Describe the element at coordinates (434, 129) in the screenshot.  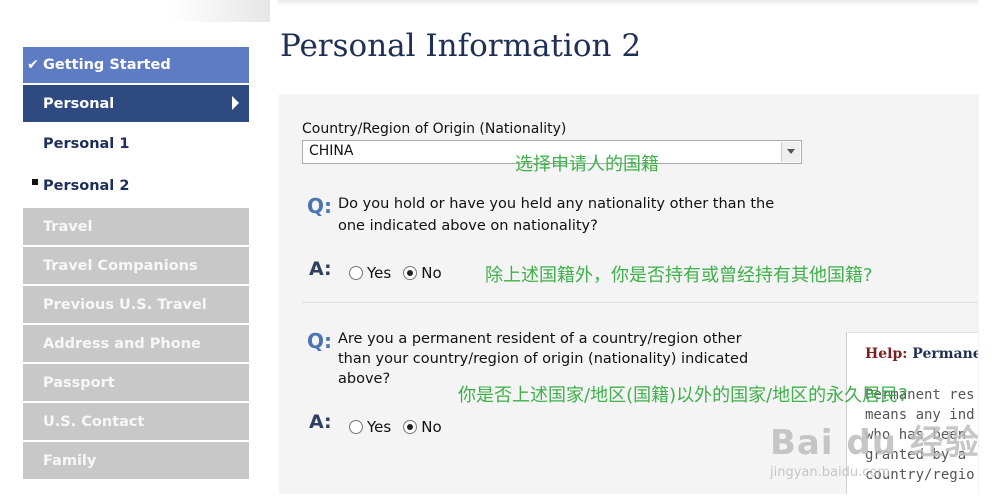
I see `nationality-label: Country/Region of Origin (Nationality)` at that location.